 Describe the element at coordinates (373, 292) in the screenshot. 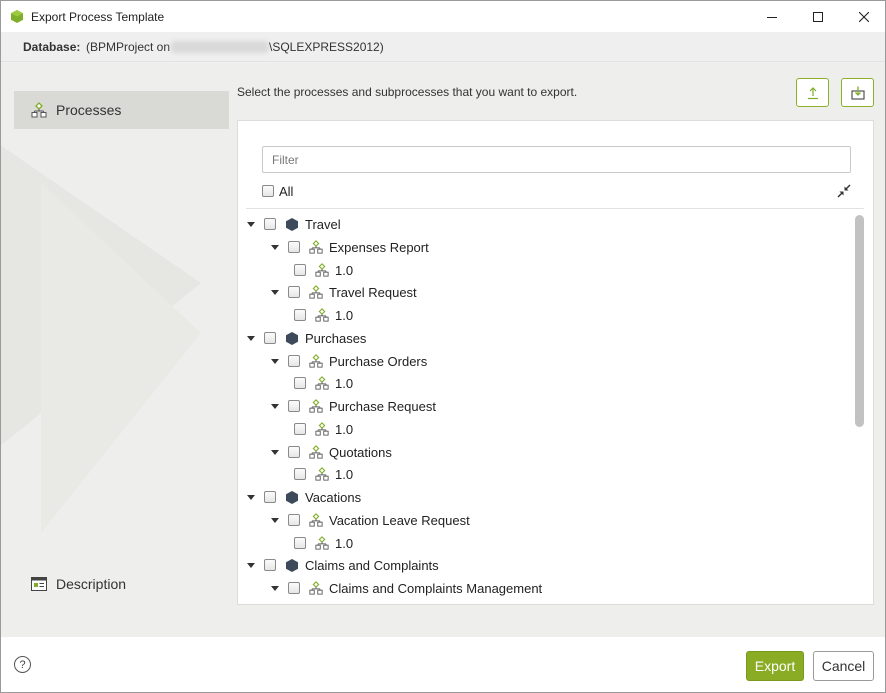

I see `tree-label: Travel Request` at that location.